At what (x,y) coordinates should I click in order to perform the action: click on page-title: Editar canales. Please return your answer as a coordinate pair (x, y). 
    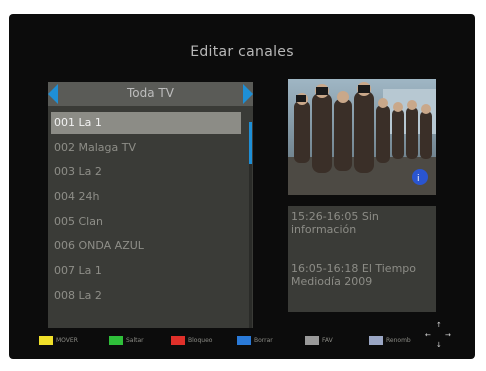
    Looking at the image, I should click on (242, 52).